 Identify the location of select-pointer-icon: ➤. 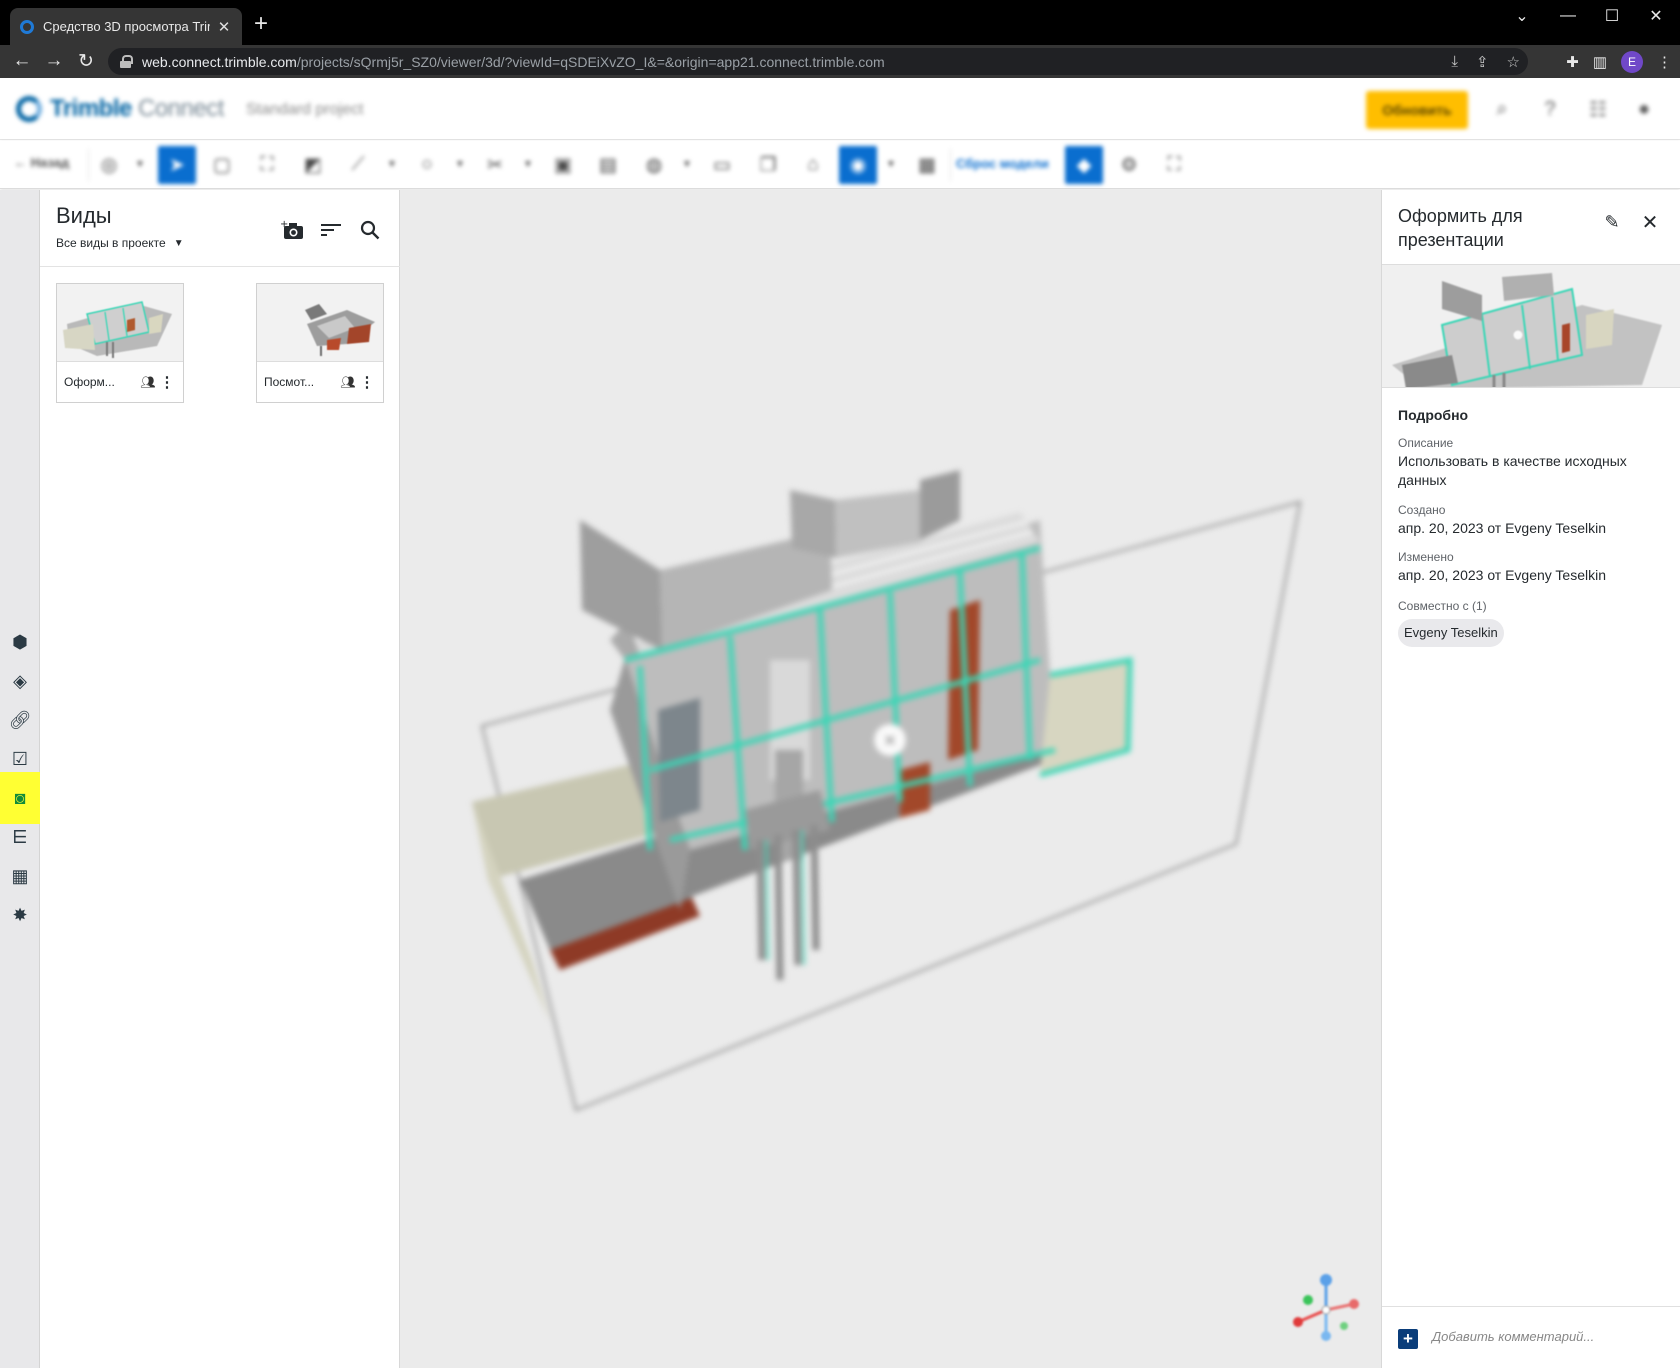
(177, 165).